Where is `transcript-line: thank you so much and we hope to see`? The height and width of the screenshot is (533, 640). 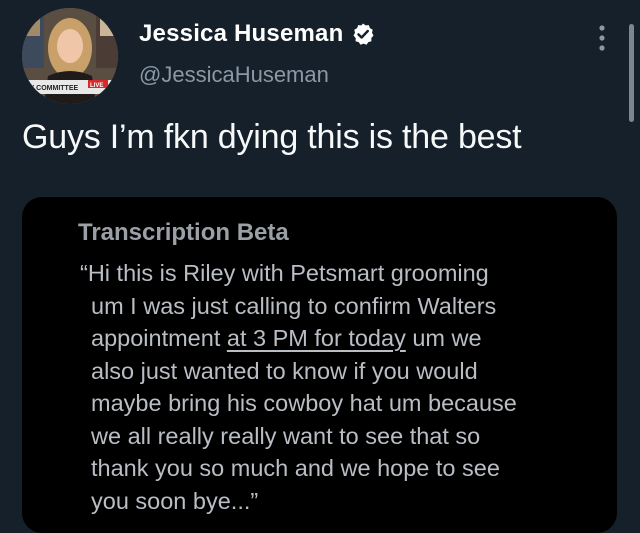 transcript-line: thank you so much and we hope to see is located at coordinates (295, 468).